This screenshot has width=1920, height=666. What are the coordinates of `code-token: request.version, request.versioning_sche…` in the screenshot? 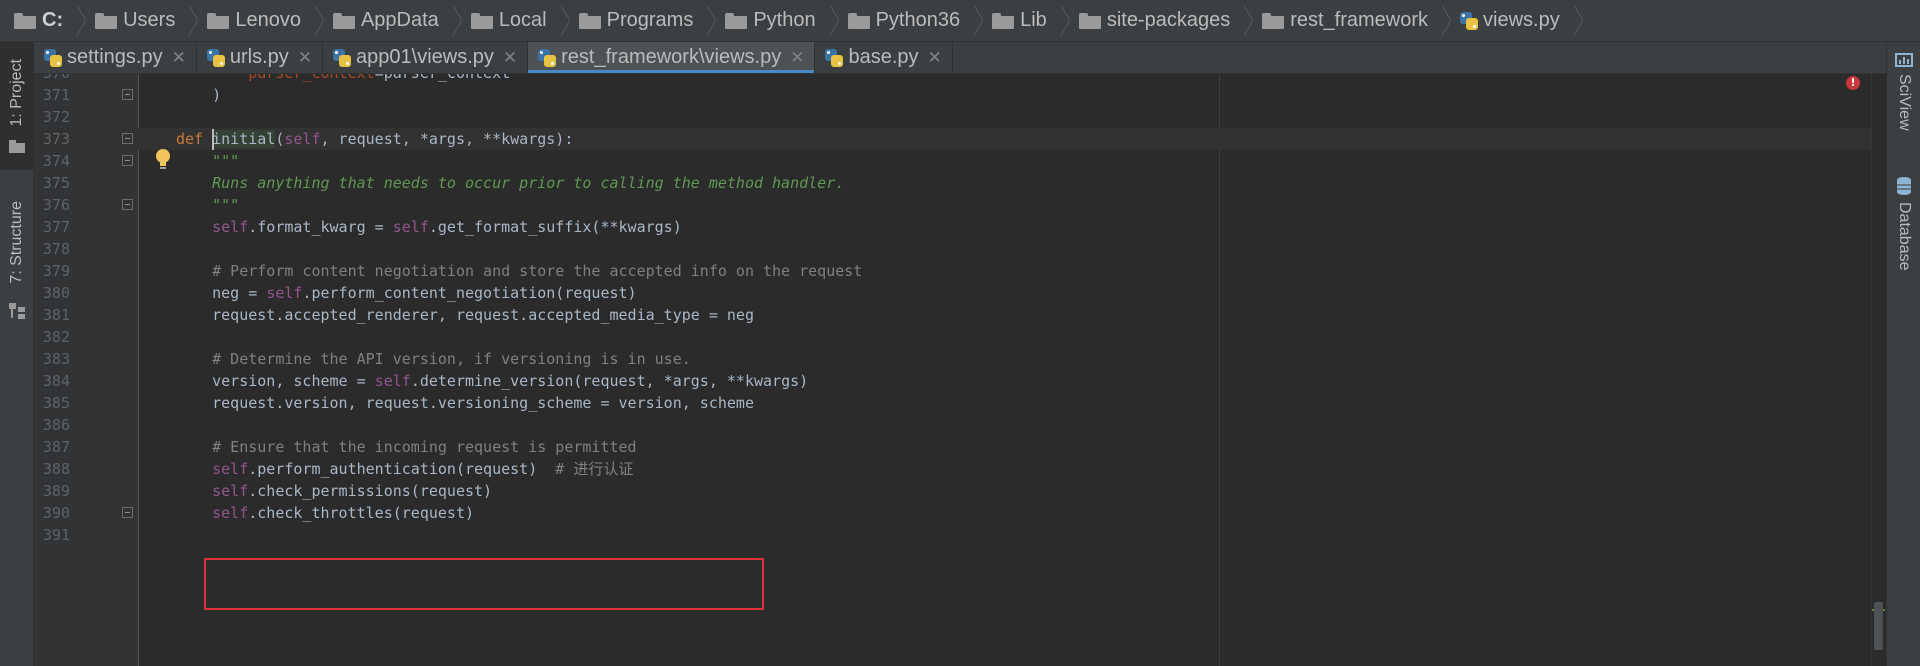 It's located at (465, 403).